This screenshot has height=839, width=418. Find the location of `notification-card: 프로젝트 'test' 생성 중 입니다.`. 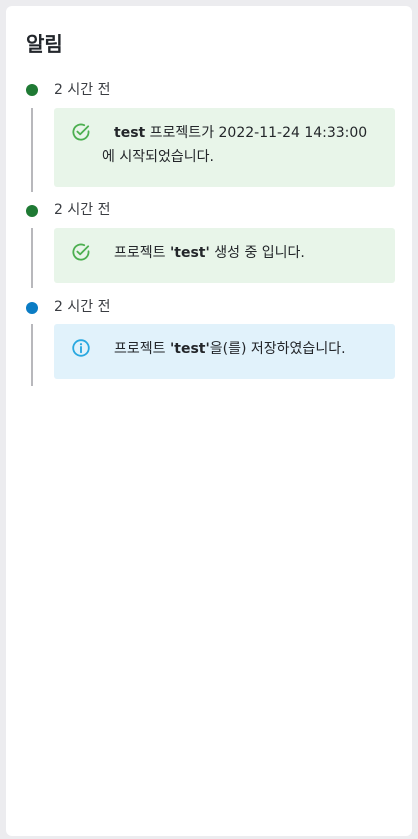

notification-card: 프로젝트 'test' 생성 중 입니다. is located at coordinates (224, 255).